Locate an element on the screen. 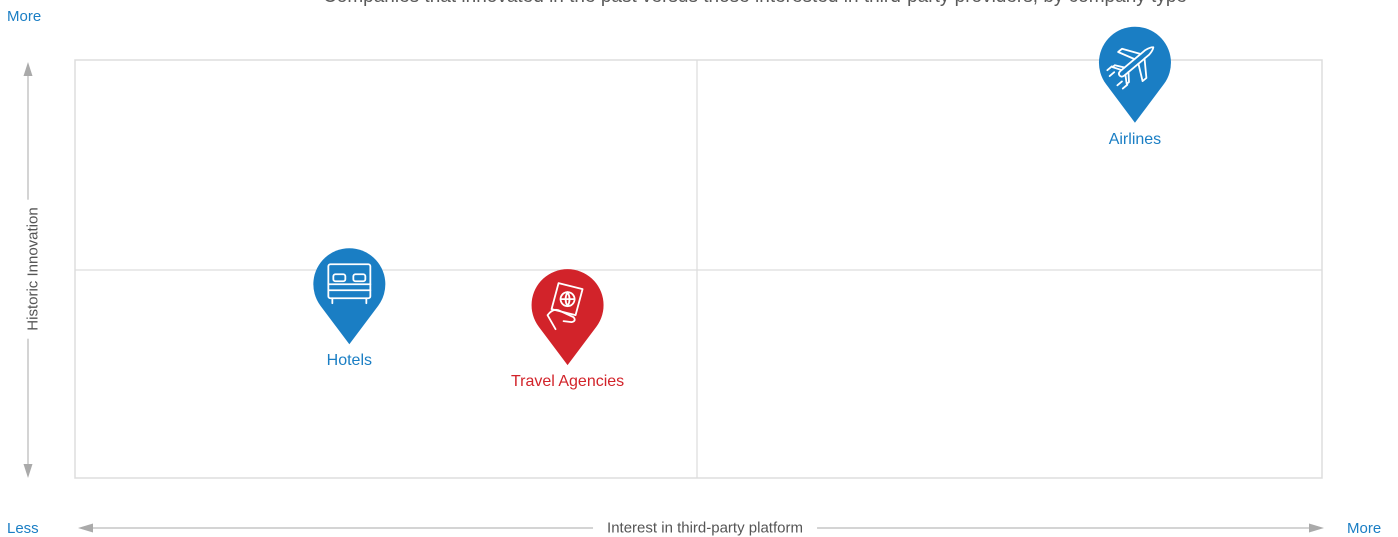 This screenshot has height=537, width=1398. data-point-travel-agencies is located at coordinates (567, 317).